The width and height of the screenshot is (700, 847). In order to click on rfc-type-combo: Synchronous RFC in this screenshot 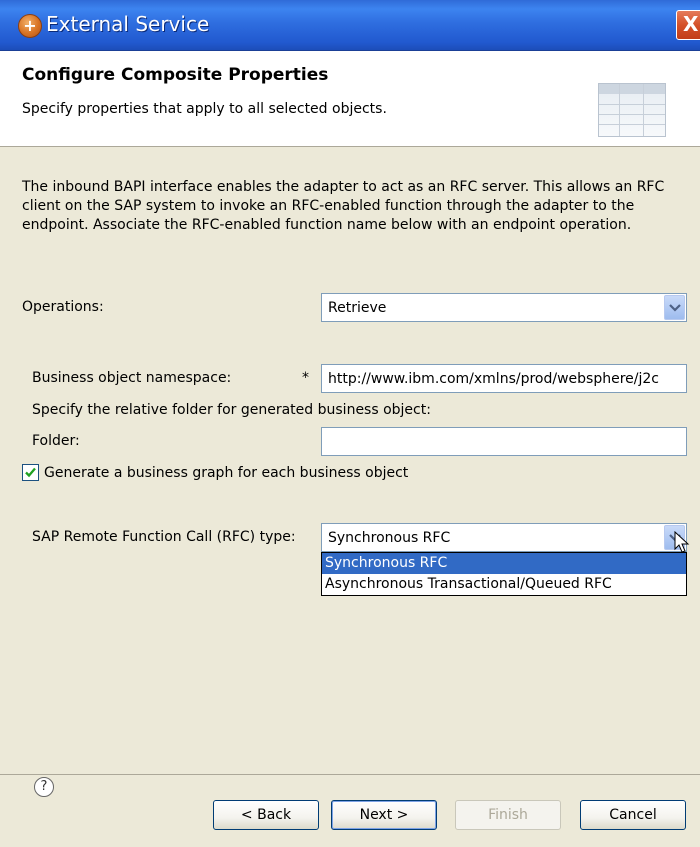, I will do `click(504, 537)`.